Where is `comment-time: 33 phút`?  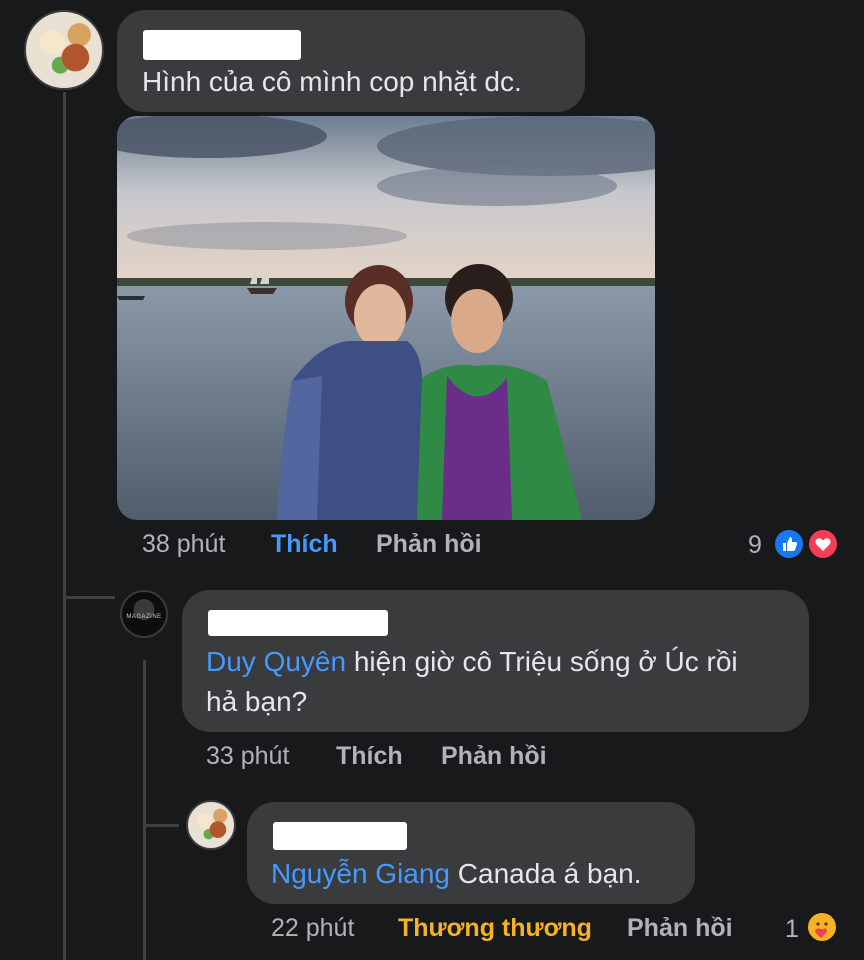
comment-time: 33 phút is located at coordinates (247, 756).